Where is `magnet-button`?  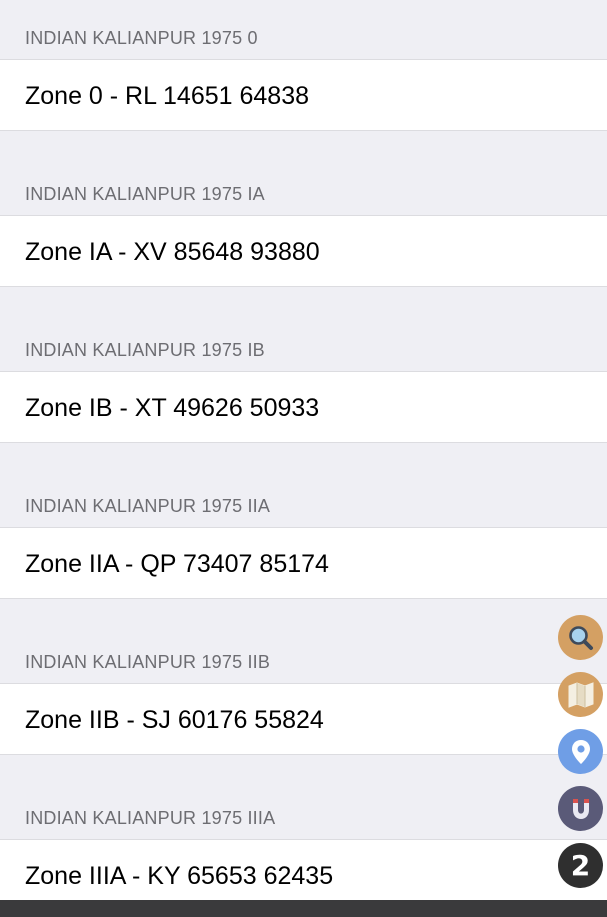
magnet-button is located at coordinates (580, 808).